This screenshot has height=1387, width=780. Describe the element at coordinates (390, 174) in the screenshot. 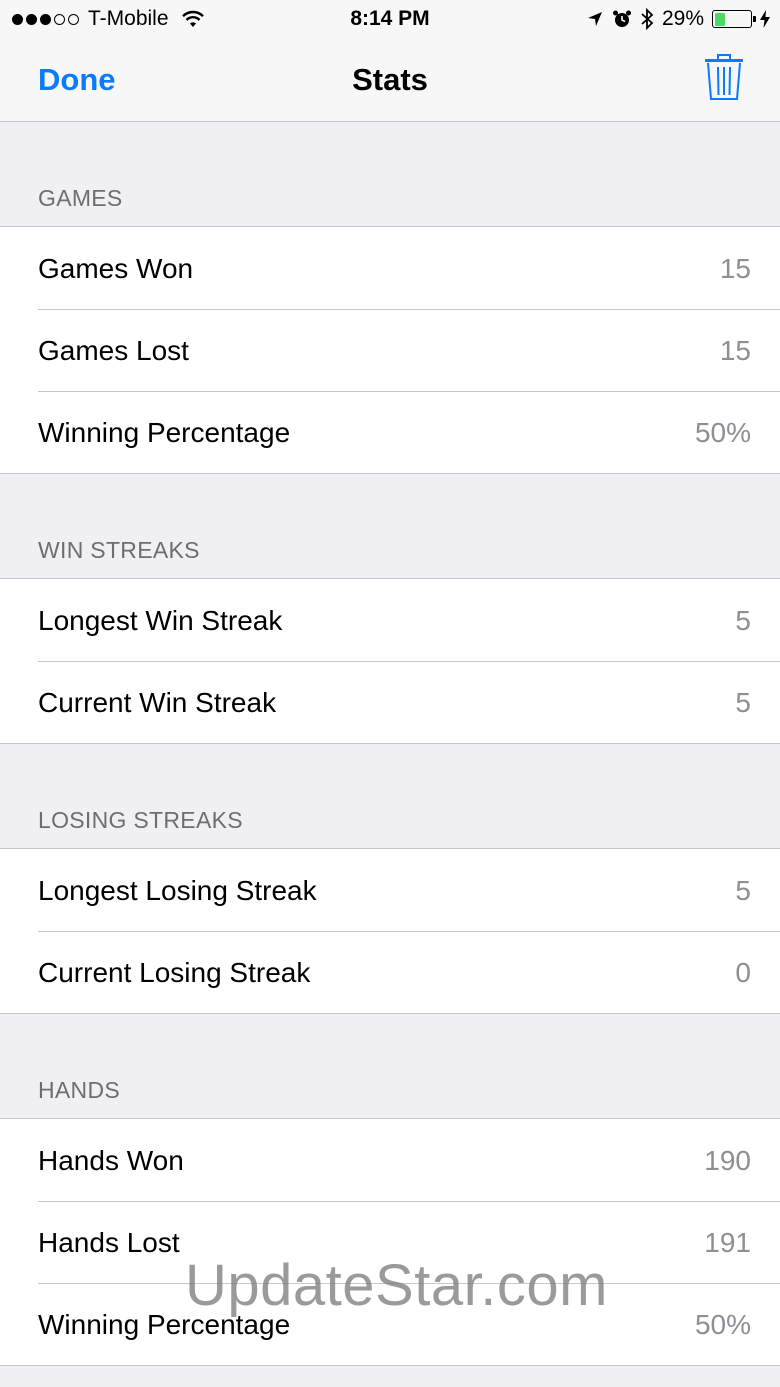

I see `section-header-games: GAMES` at that location.